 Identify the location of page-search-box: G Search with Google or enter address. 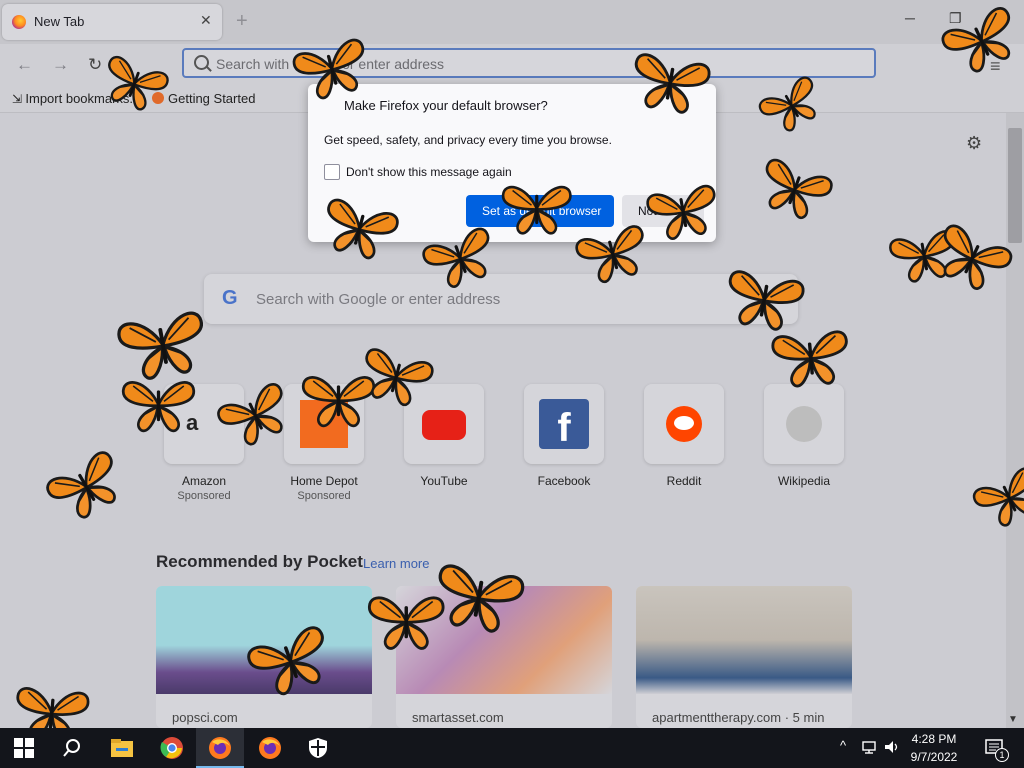
(501, 299).